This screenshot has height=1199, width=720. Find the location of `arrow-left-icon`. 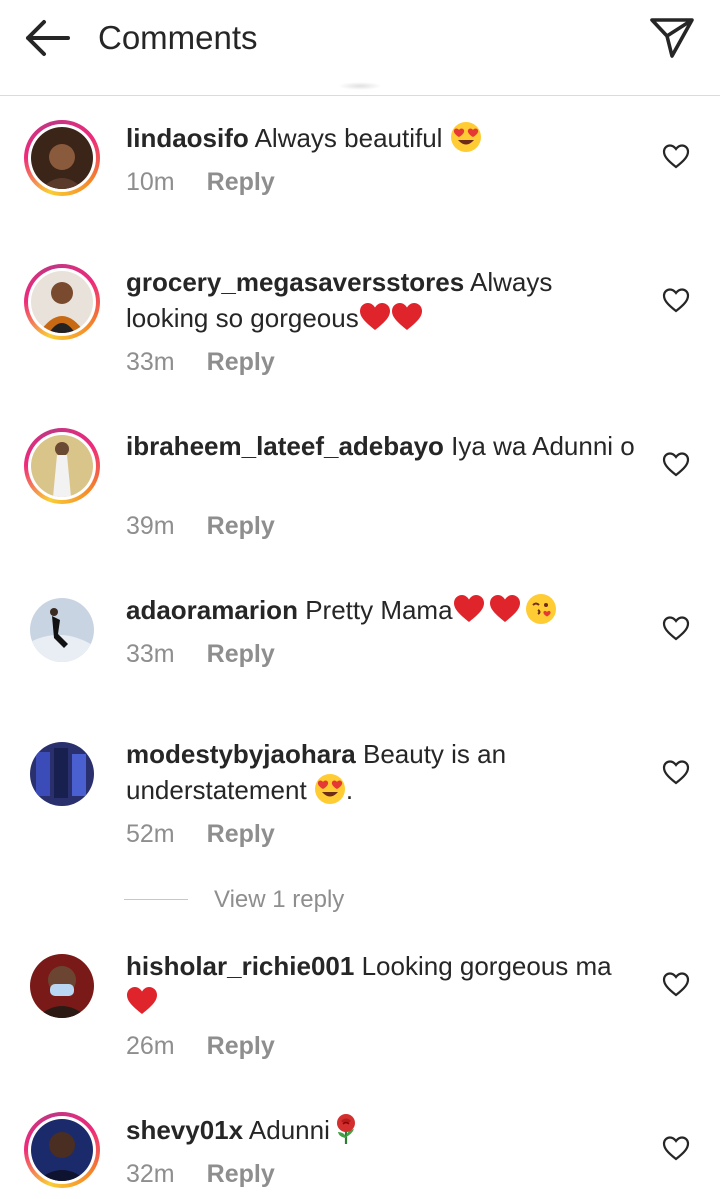

arrow-left-icon is located at coordinates (48, 38).